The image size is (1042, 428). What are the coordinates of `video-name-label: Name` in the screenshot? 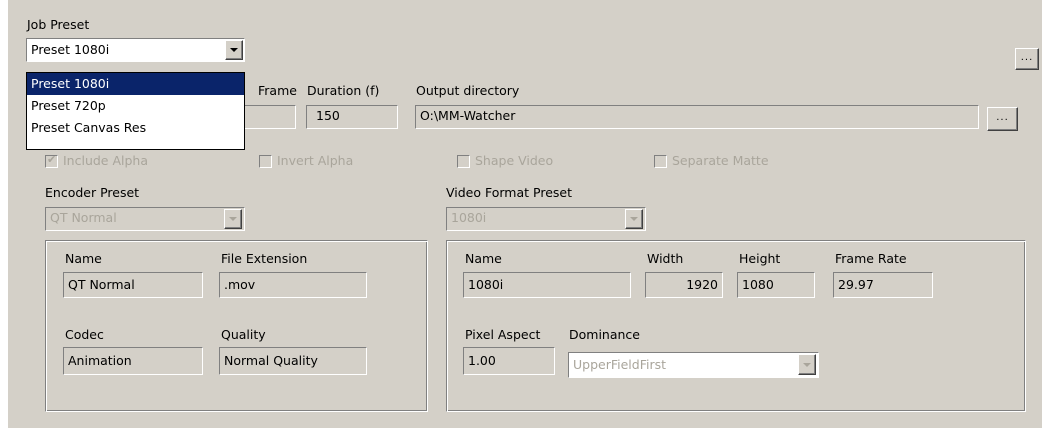 It's located at (483, 258).